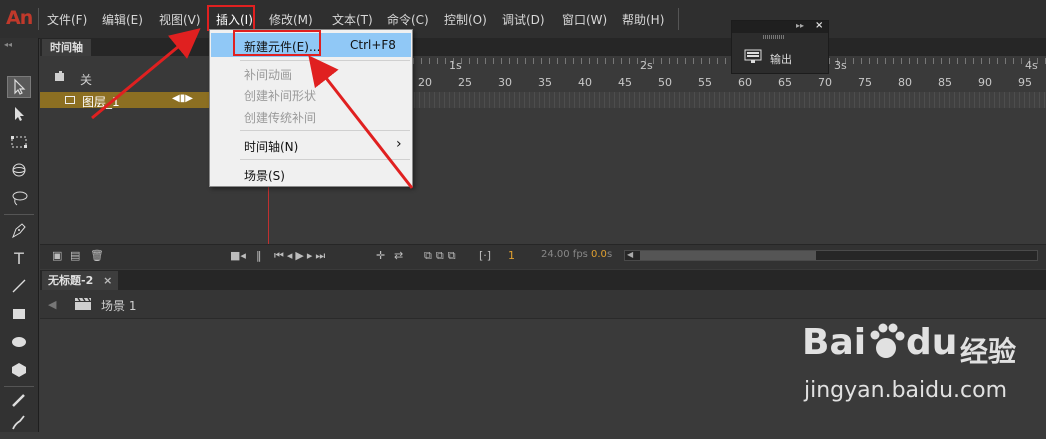 This screenshot has height=439, width=1046. I want to click on watermark-text-du: du, so click(932, 342).